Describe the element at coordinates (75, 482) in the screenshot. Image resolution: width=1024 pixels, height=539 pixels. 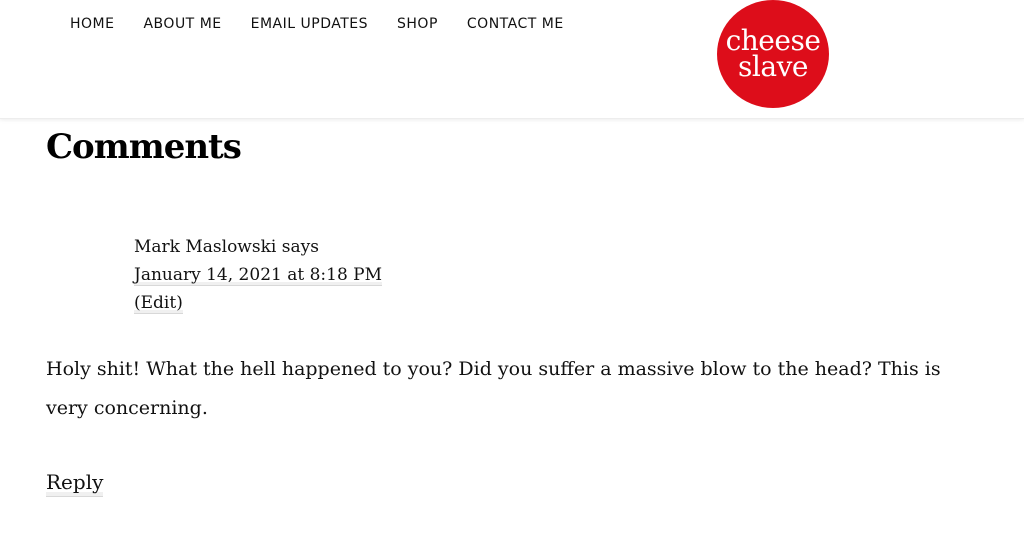
I see `reply-link: Reply` at that location.